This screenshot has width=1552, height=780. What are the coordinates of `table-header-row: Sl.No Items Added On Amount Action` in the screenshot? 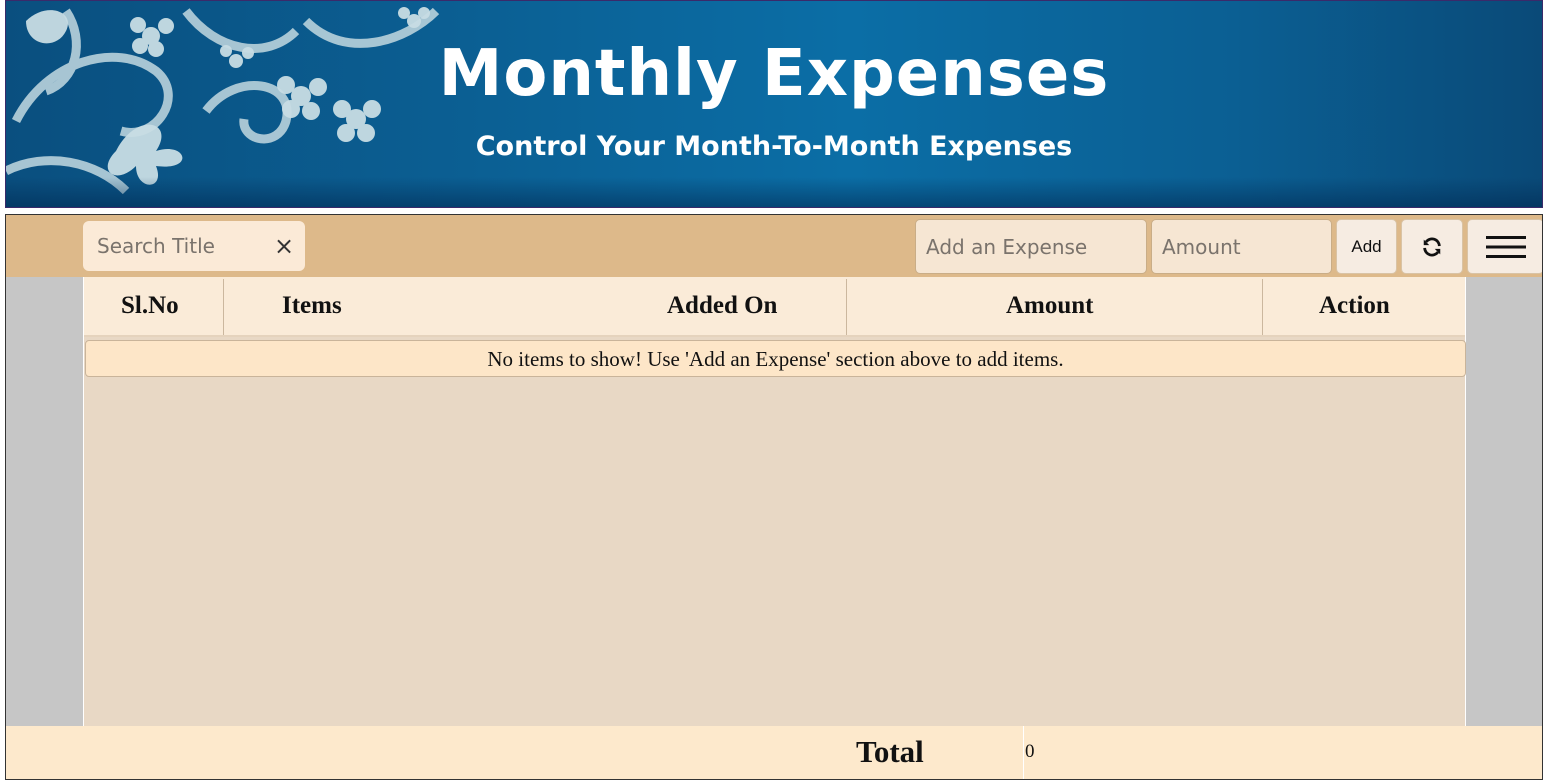 It's located at (774, 307).